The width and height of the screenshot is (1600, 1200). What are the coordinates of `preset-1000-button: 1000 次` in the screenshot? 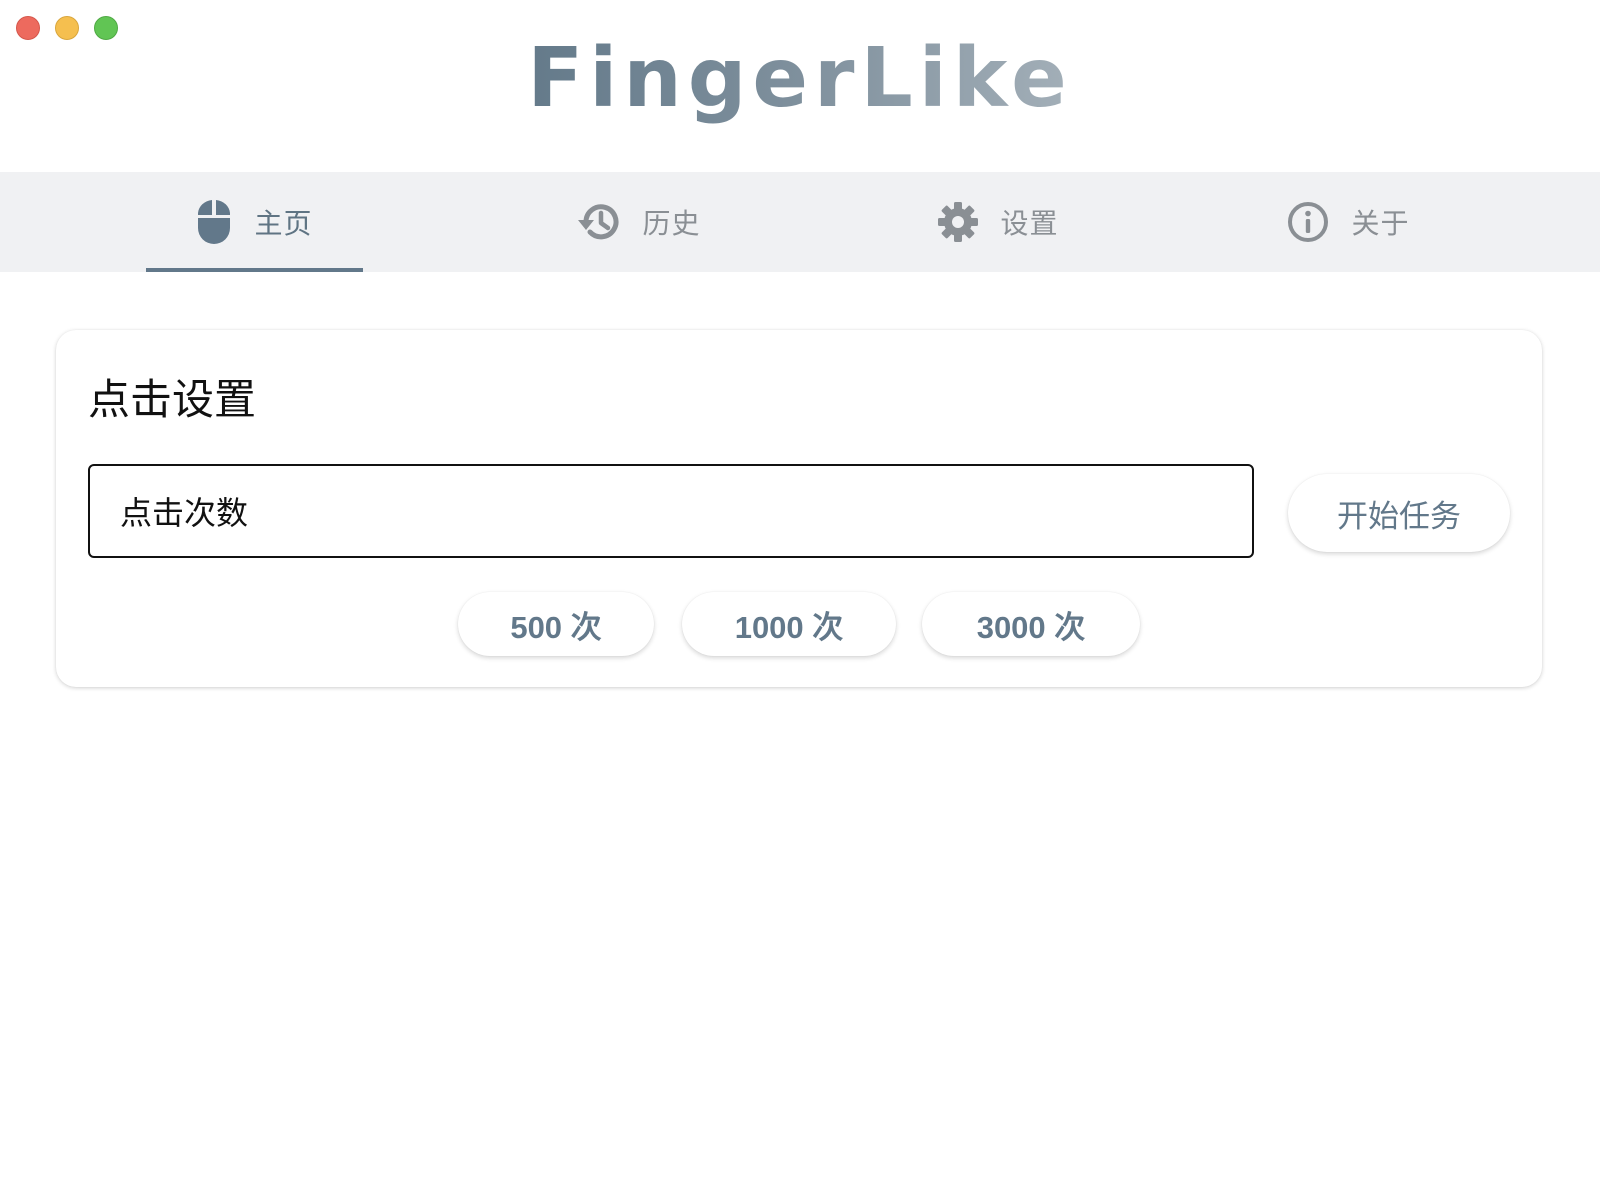 It's located at (789, 624).